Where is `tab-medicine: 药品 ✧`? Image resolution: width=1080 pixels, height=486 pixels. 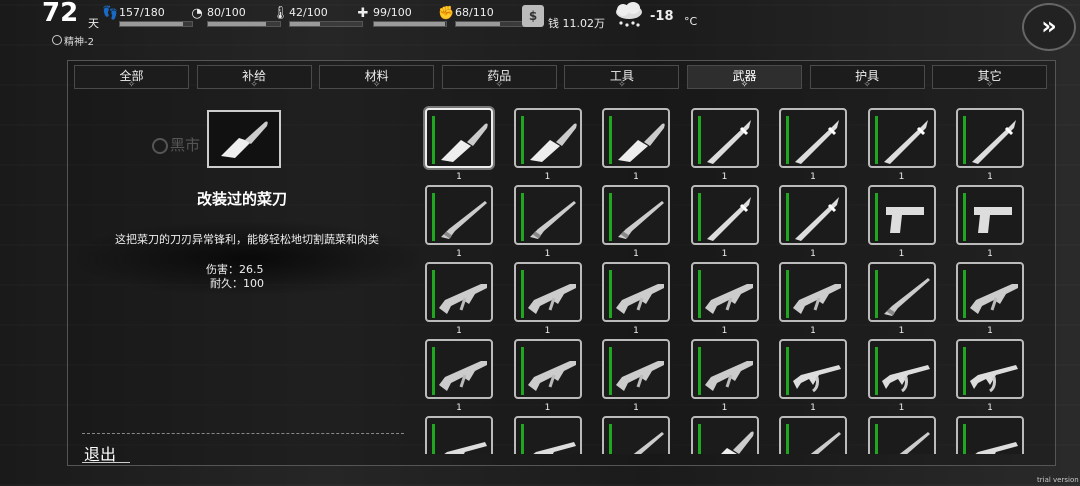
tab-medicine: 药品 ✧ is located at coordinates (499, 77).